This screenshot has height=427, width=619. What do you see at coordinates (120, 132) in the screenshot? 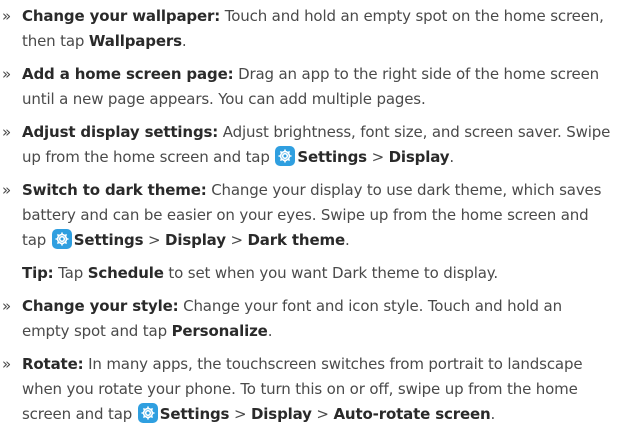
I see `item-title: Adjust display settings:` at bounding box center [120, 132].